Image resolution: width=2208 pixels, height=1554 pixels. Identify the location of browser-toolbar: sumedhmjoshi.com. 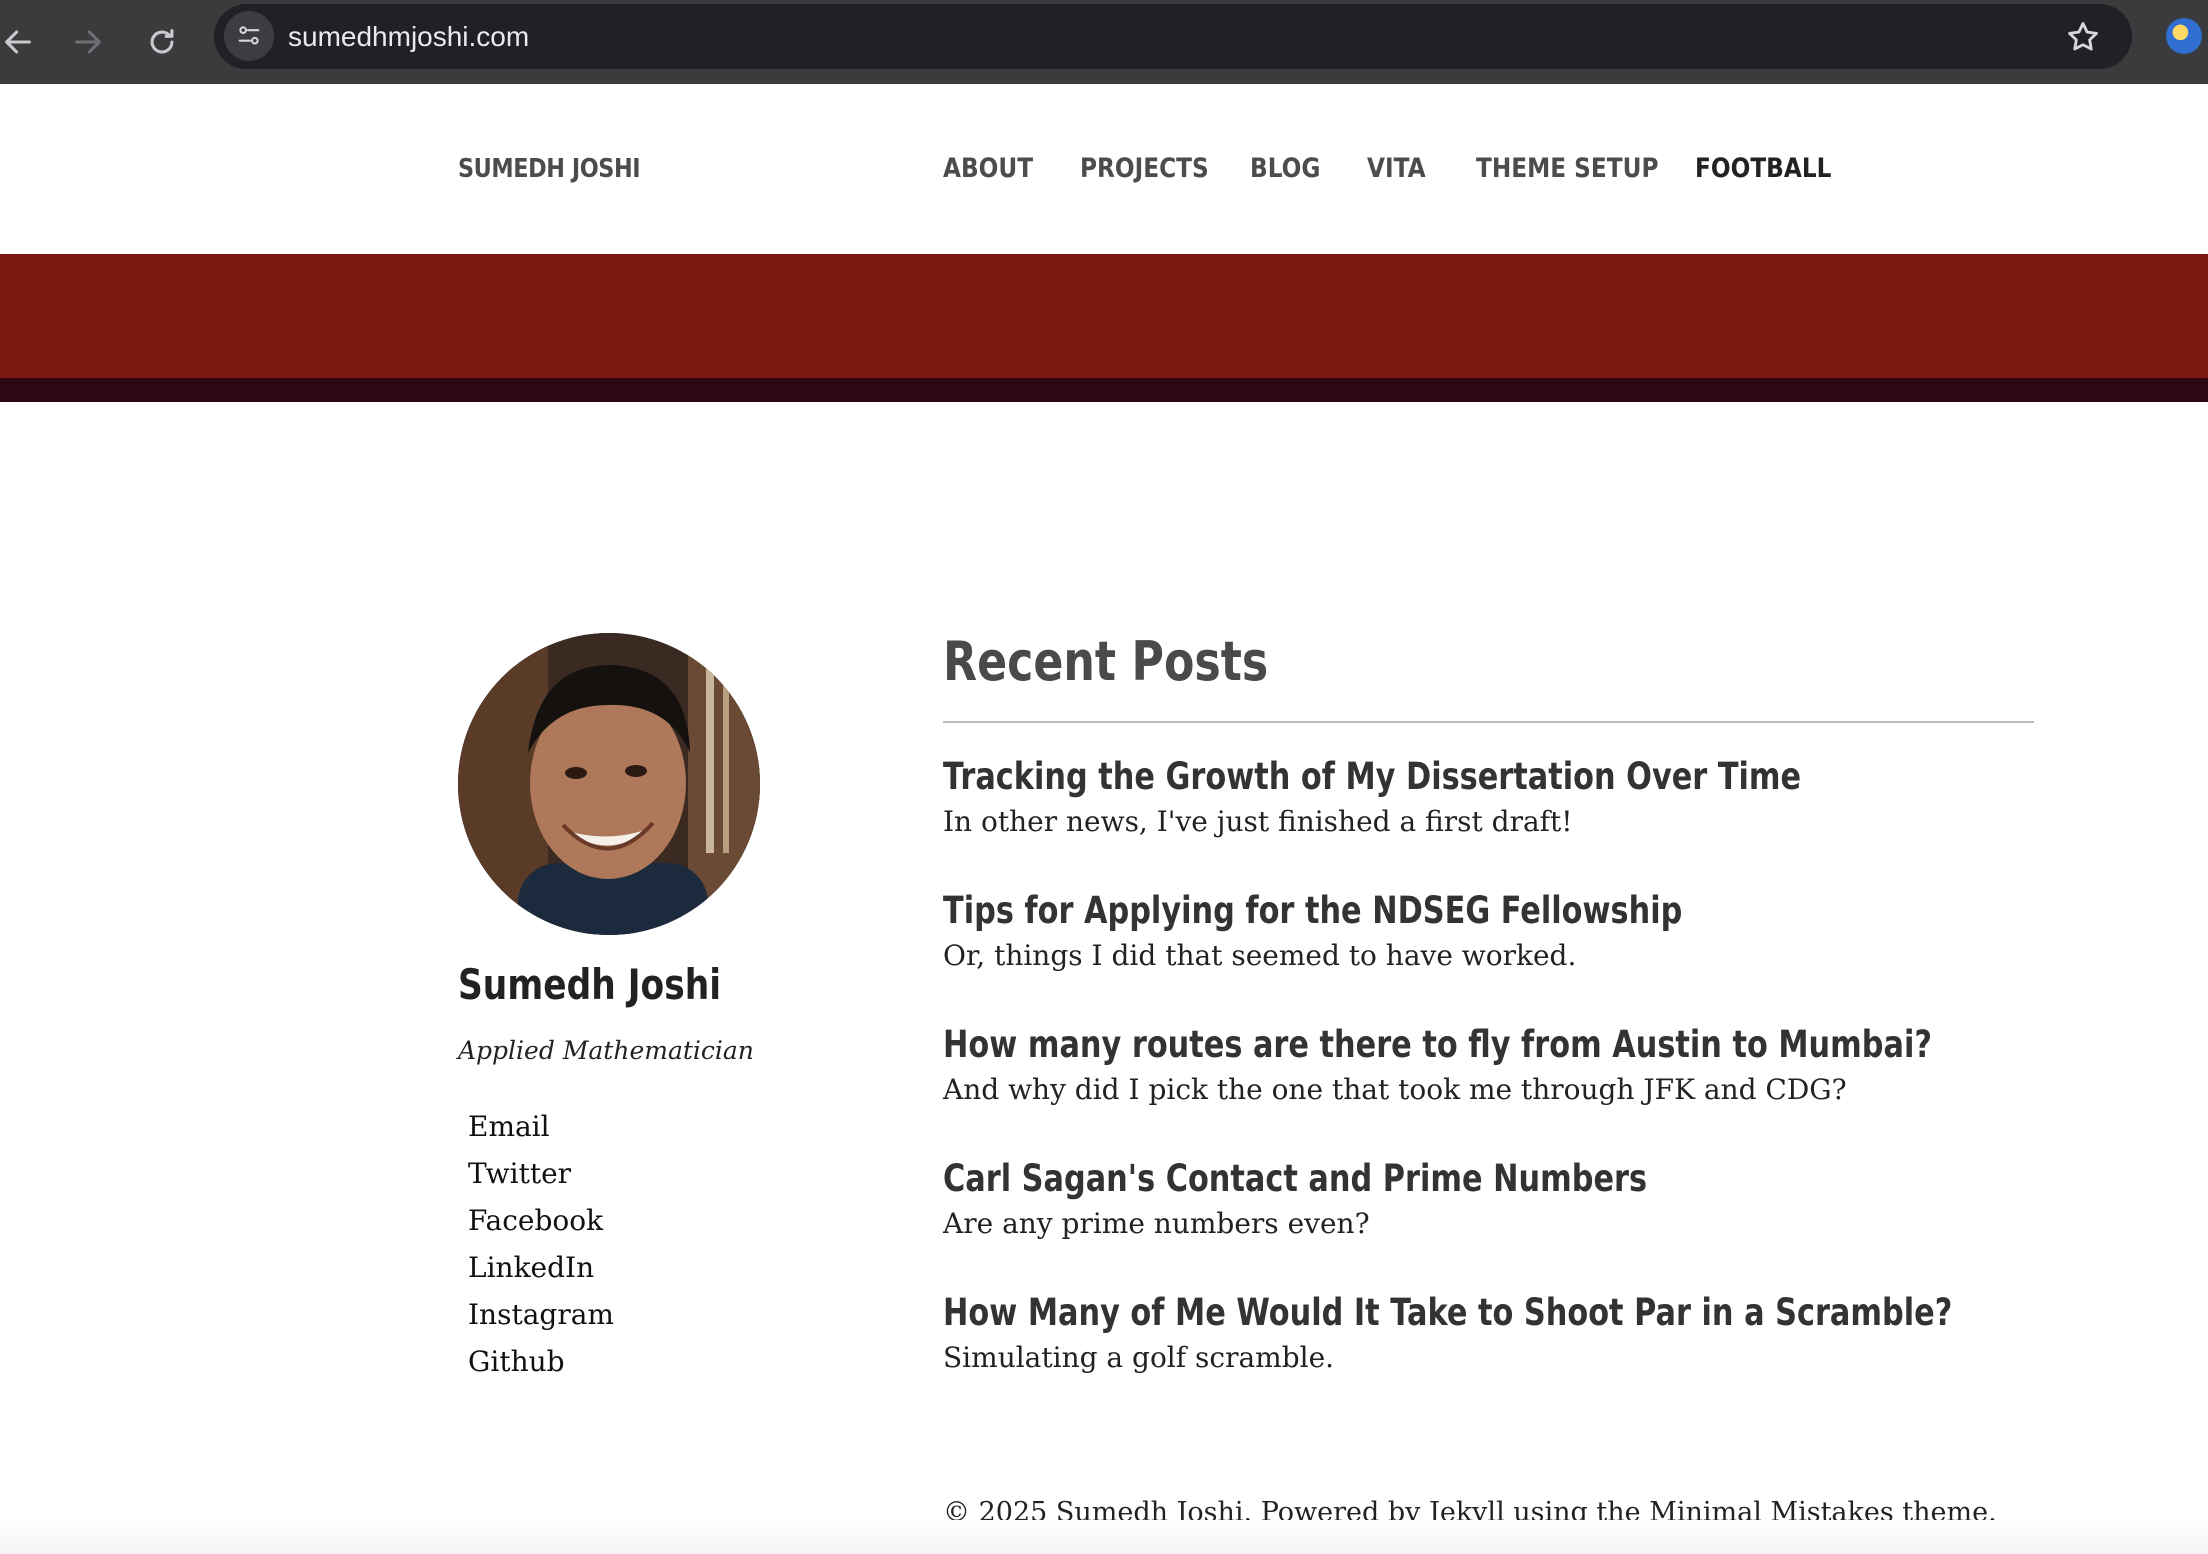
(1104, 42).